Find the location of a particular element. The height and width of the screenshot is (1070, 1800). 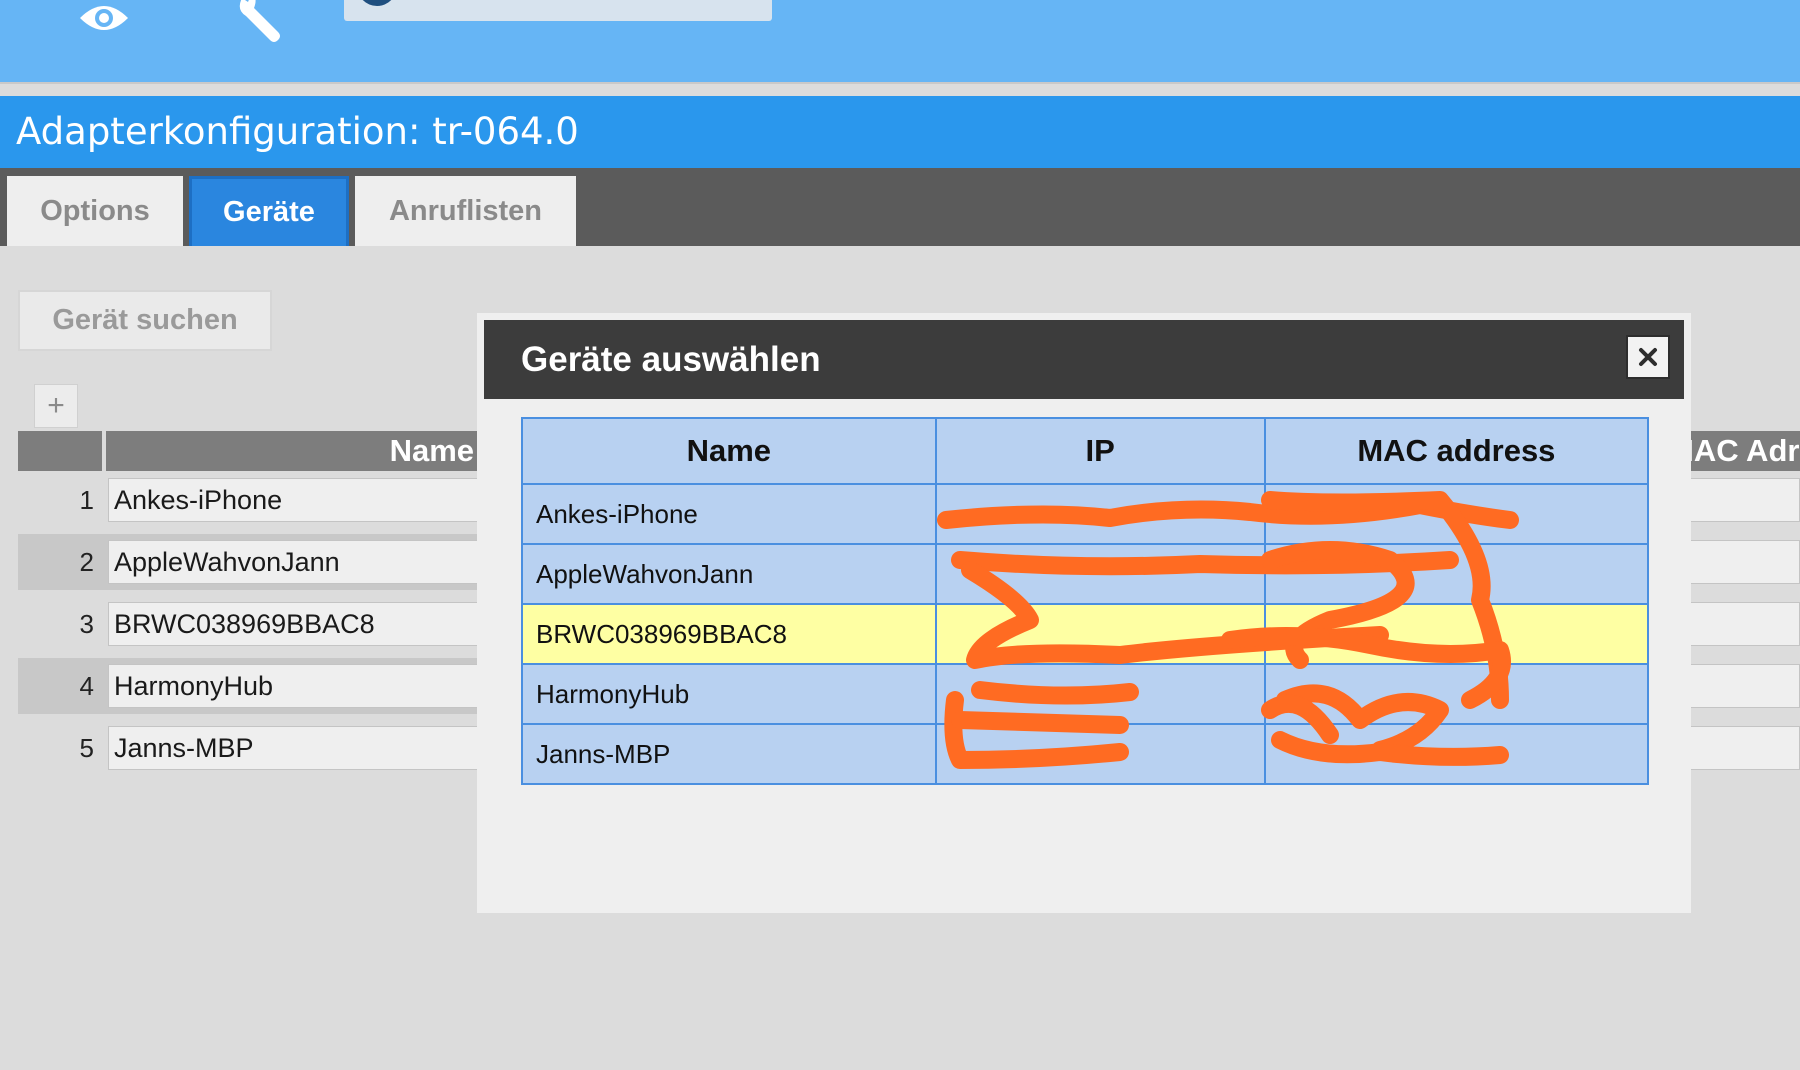

tab-geraete: Geräte is located at coordinates (269, 211).